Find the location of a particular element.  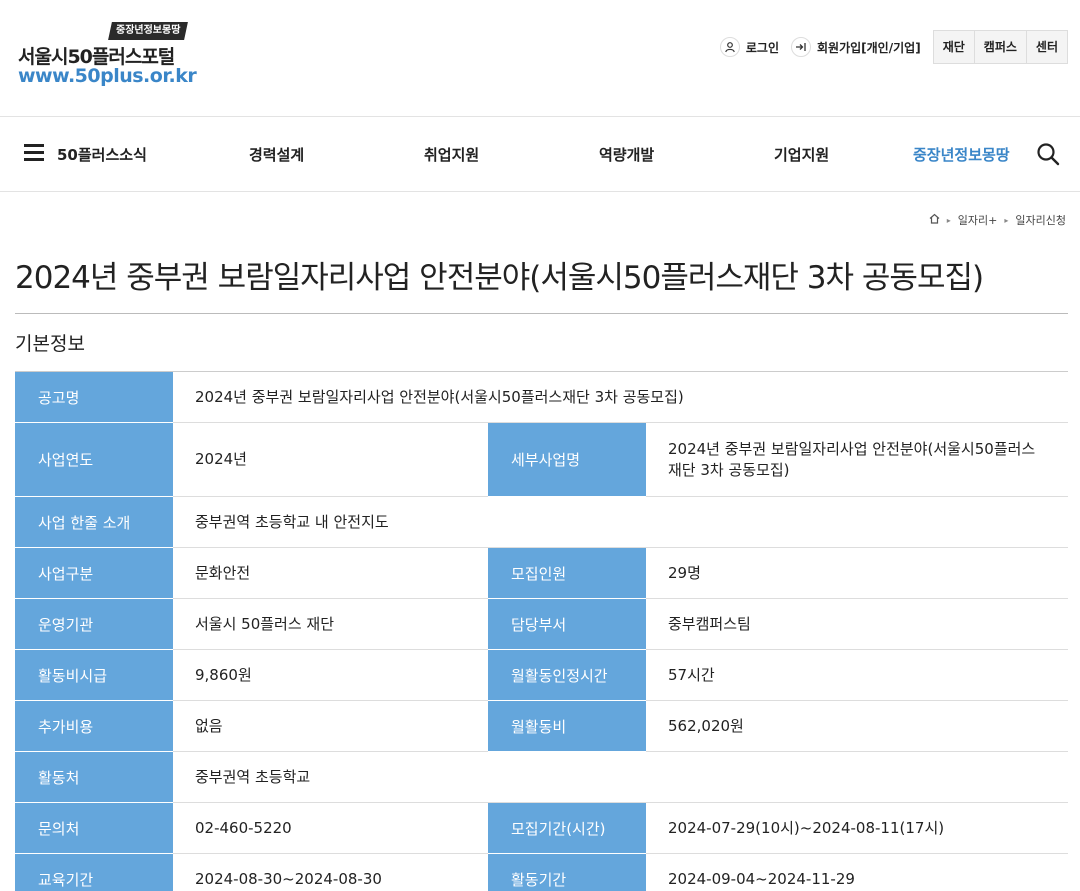

nav-item-employment: 취업지원 is located at coordinates (451, 154).